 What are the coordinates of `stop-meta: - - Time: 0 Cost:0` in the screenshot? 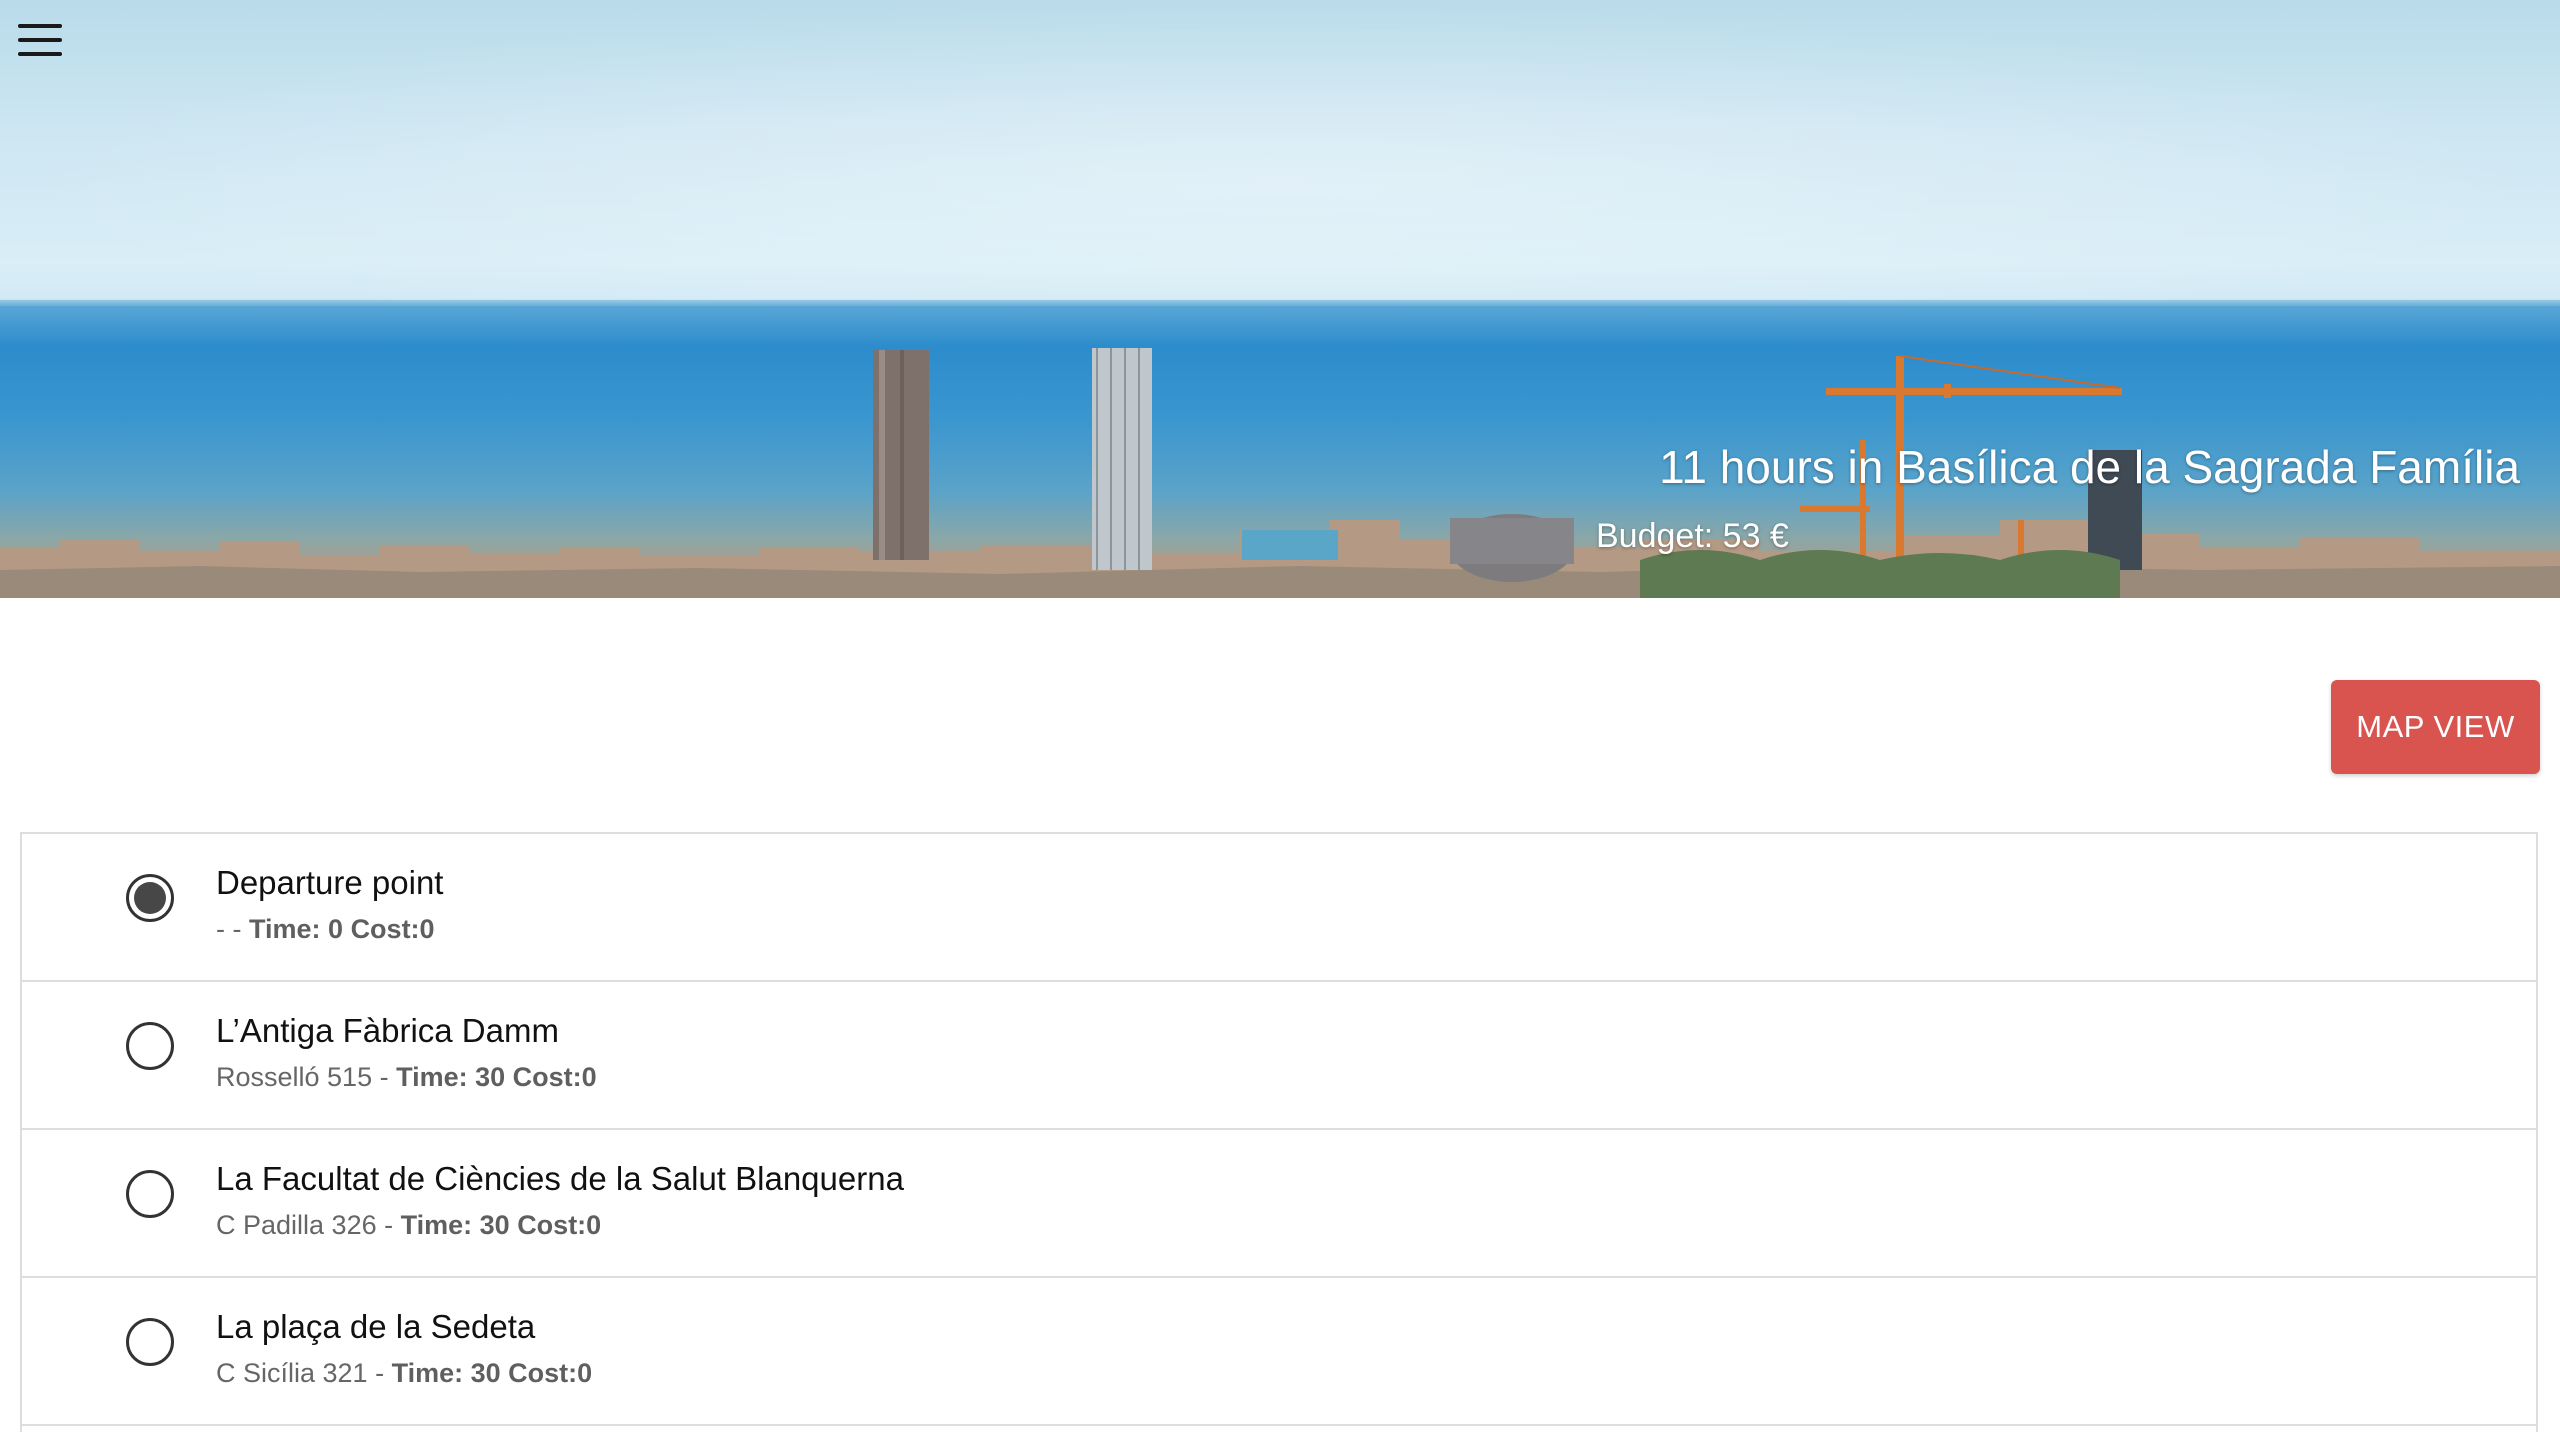 It's located at (325, 929).